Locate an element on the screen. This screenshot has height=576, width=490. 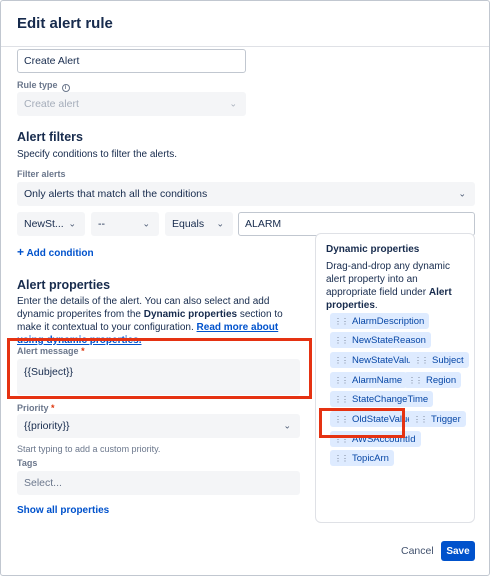
show-all-properties-link: Show all properties is located at coordinates (63, 510).